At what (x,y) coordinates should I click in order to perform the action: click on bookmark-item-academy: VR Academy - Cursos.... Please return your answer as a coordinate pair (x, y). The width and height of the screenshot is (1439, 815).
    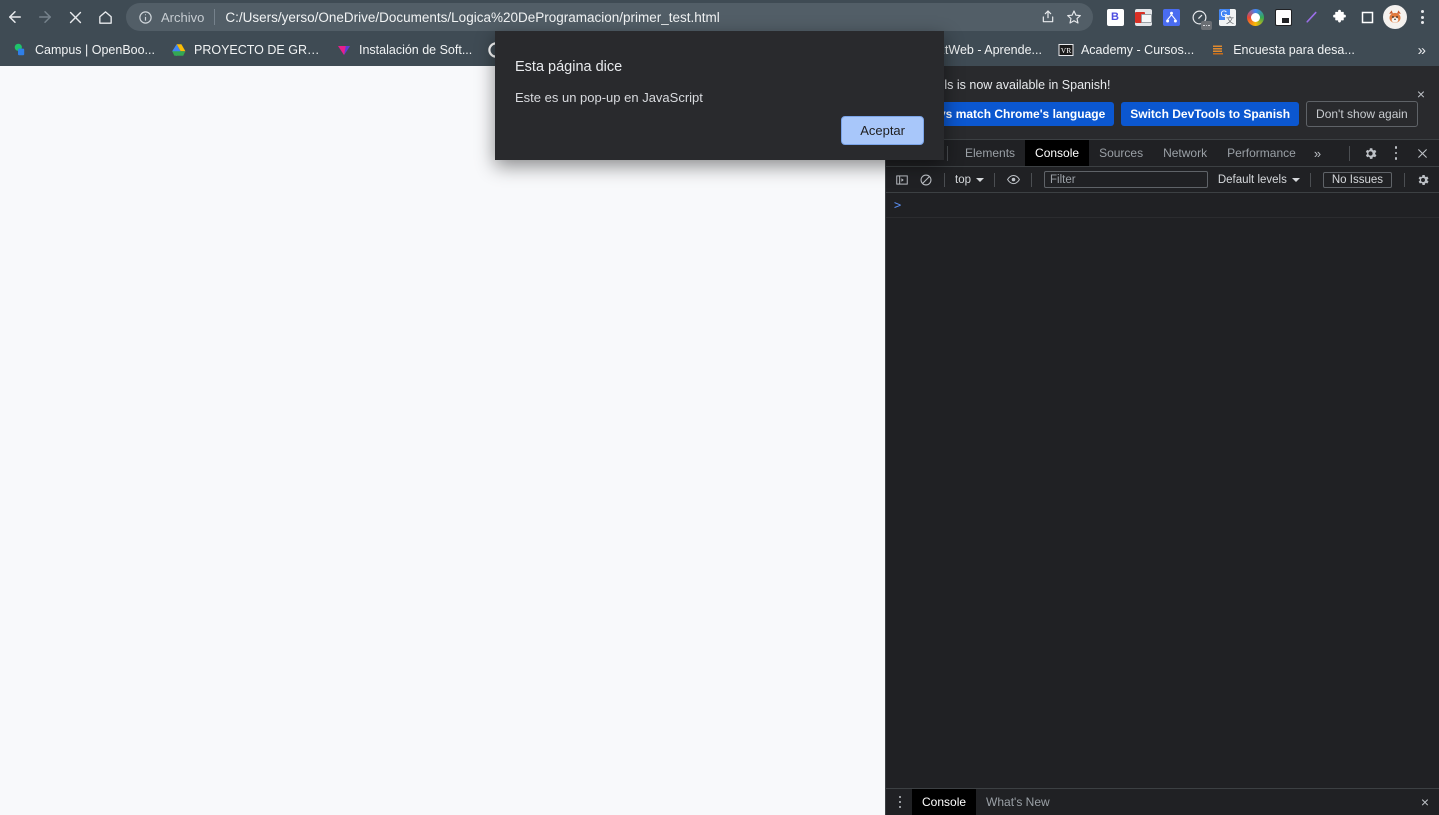
    Looking at the image, I should click on (1126, 50).